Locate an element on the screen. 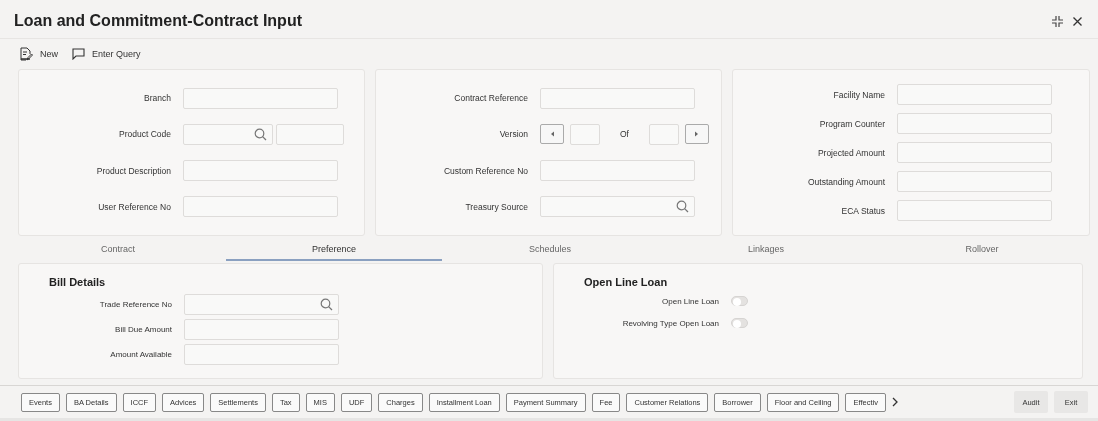  field-label: Revolving Type Open Loan is located at coordinates (670, 323).